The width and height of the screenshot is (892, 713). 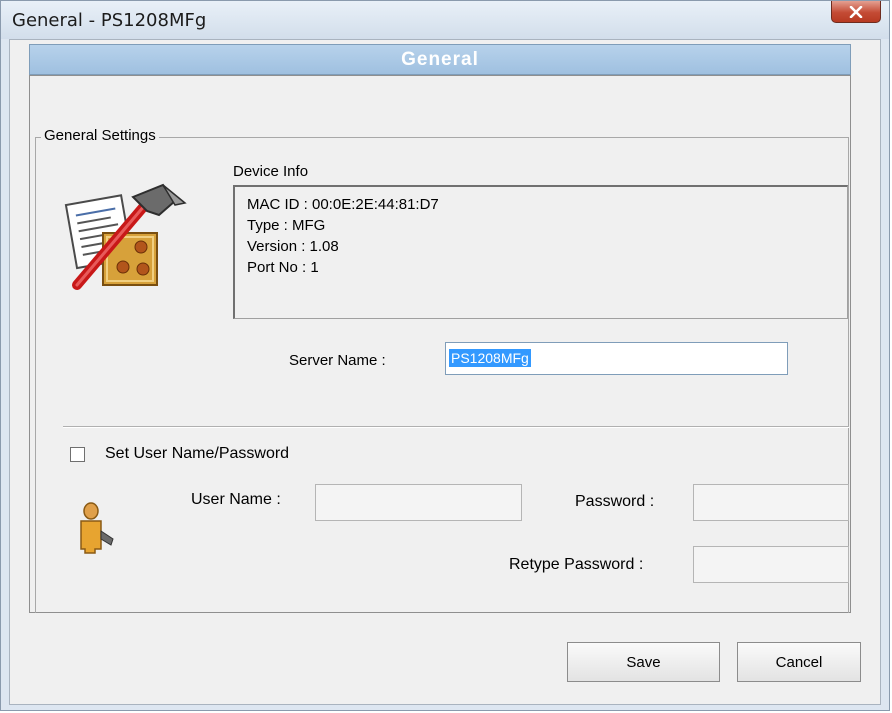 I want to click on user-icon, so click(x=97, y=528).